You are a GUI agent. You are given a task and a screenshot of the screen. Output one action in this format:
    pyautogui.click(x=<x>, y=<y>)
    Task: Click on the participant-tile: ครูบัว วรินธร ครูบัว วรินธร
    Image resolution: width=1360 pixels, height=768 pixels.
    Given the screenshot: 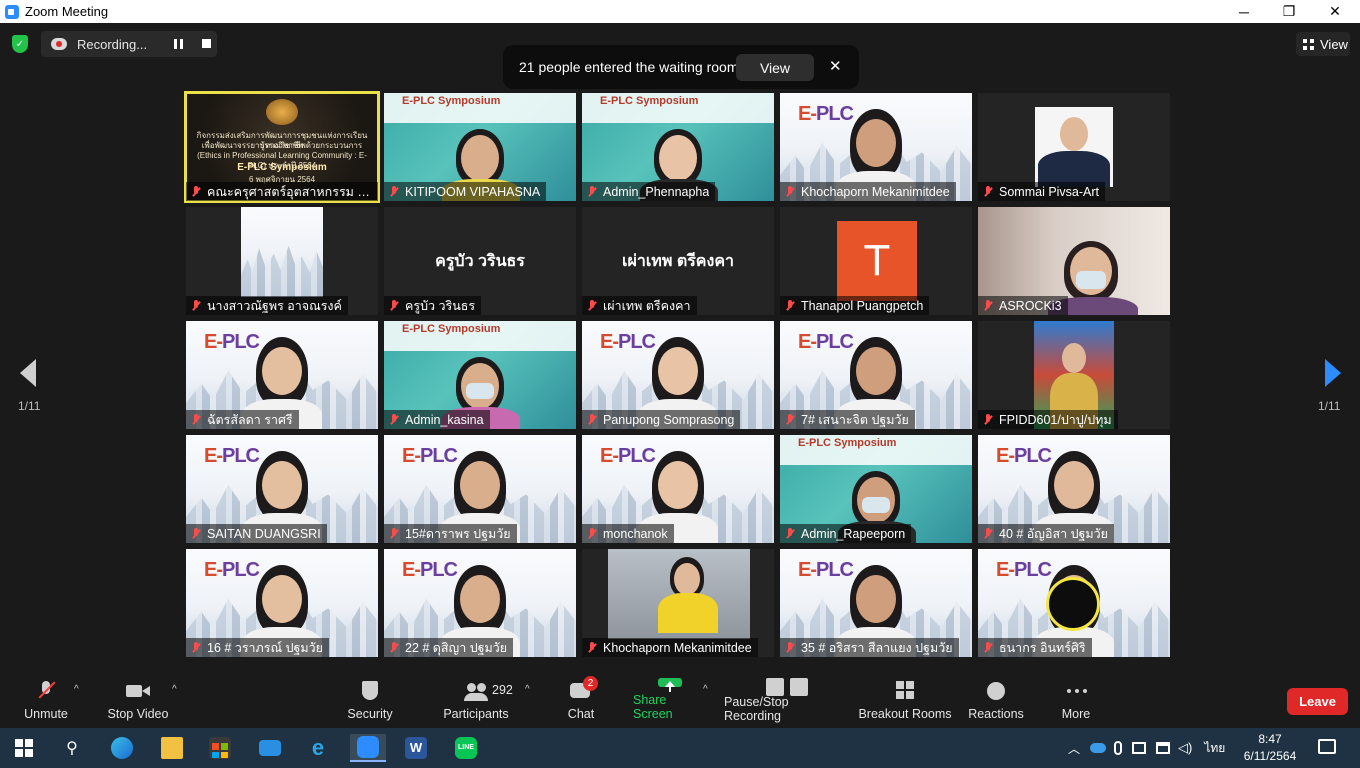 What is the action you would take?
    pyautogui.click(x=480, y=261)
    